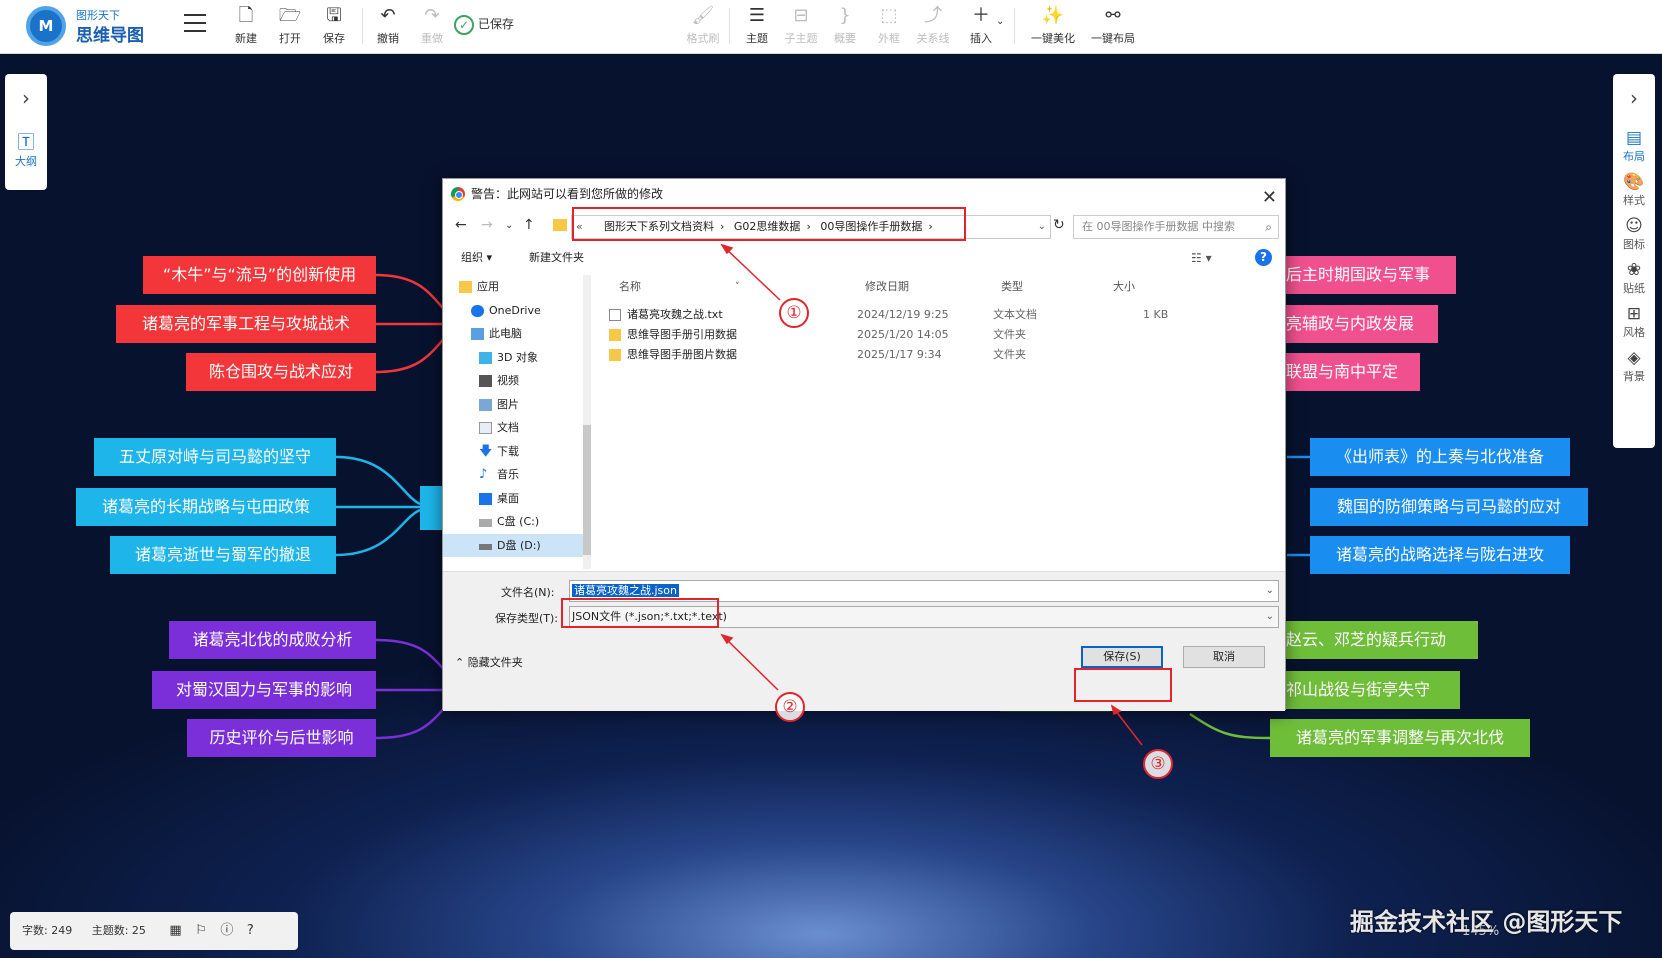  What do you see at coordinates (485, 357) in the screenshot?
I see `cube-icon` at bounding box center [485, 357].